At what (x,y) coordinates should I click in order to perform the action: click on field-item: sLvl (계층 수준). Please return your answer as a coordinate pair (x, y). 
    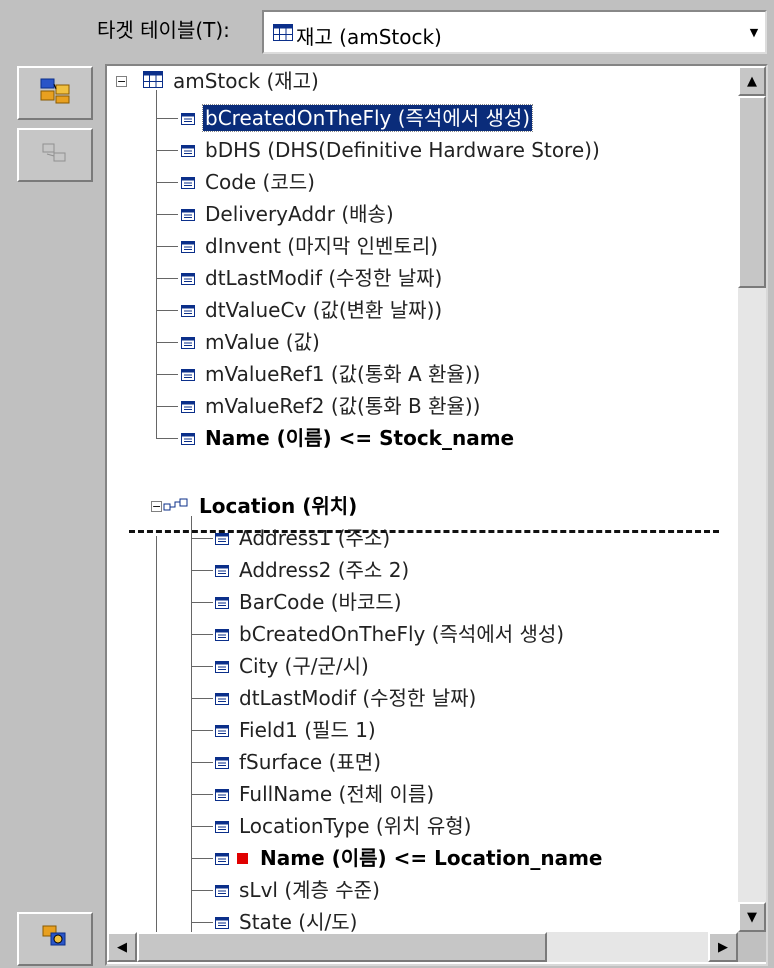
    Looking at the image, I should click on (298, 890).